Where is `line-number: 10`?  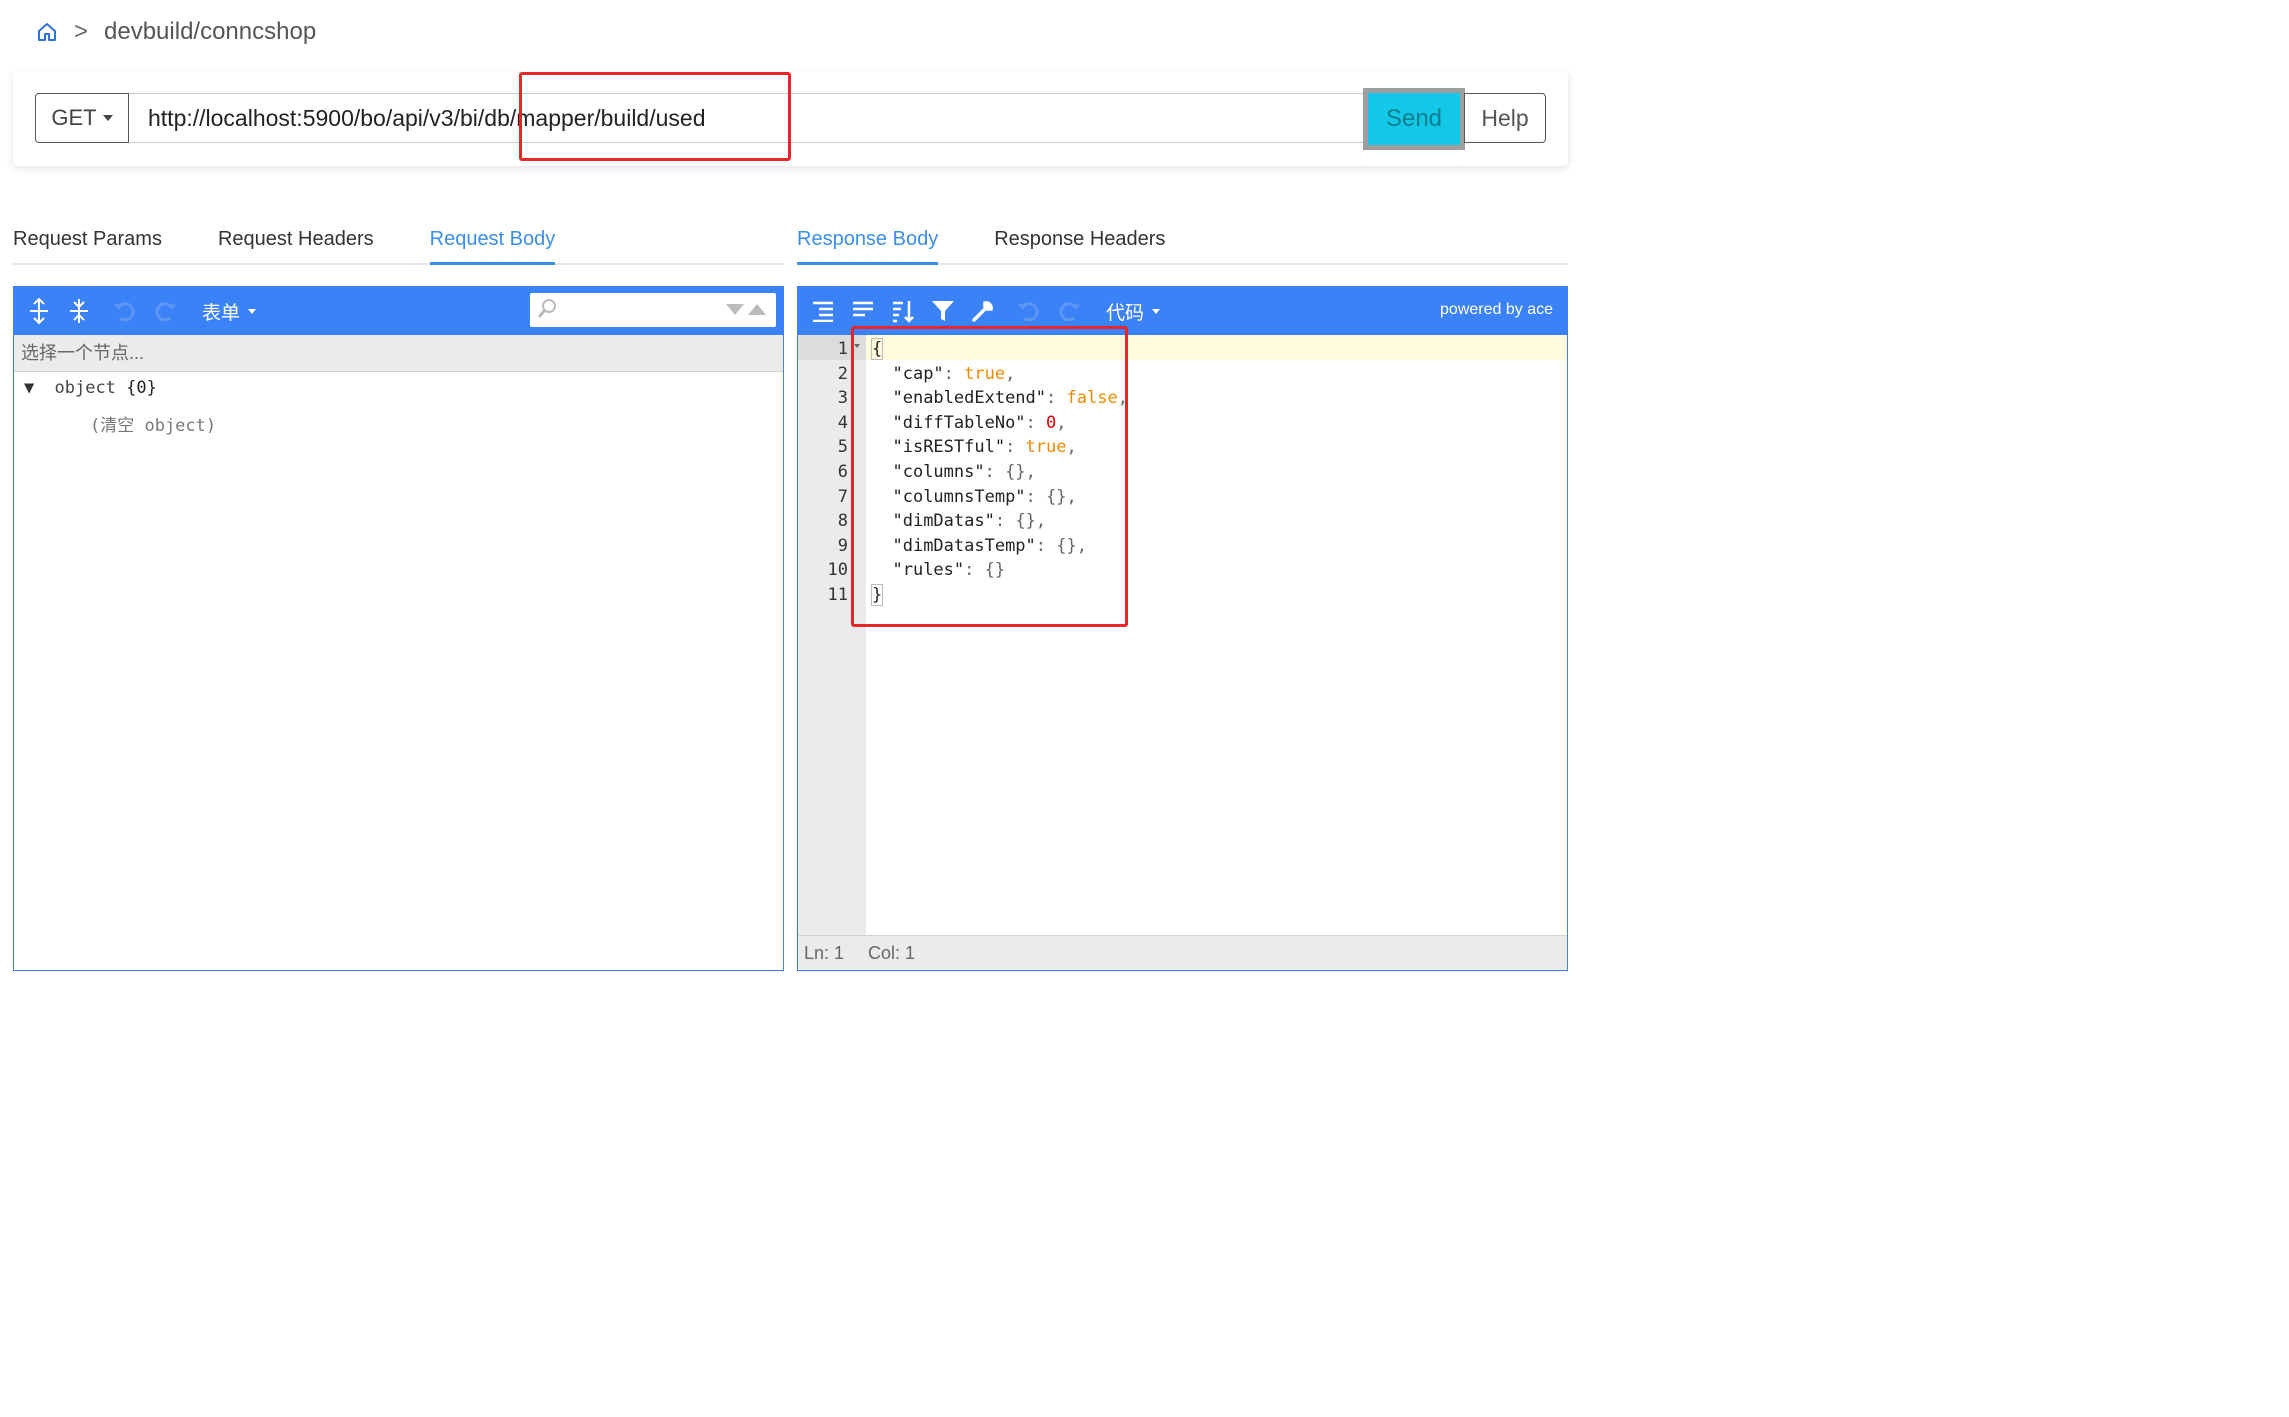
line-number: 10 is located at coordinates (837, 570).